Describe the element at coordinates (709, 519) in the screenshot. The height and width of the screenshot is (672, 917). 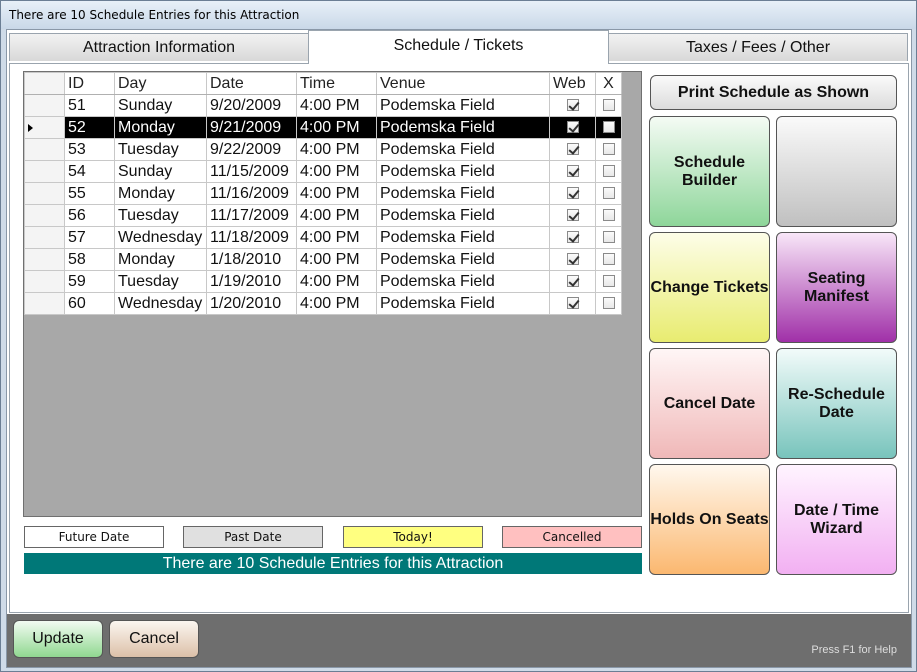
I see `holds-on-seats-button: Holds On Seats` at that location.